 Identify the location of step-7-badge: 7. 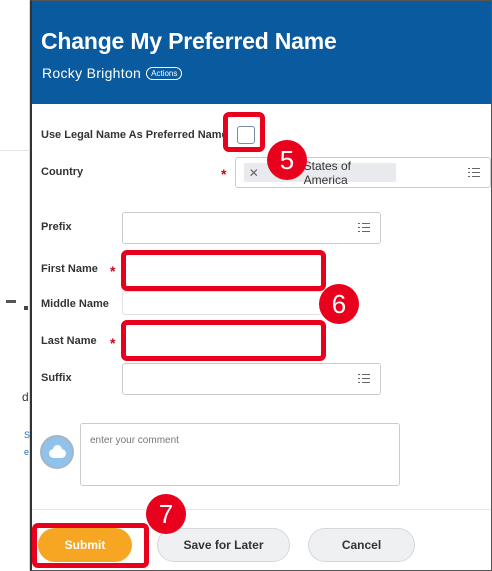
(166, 514).